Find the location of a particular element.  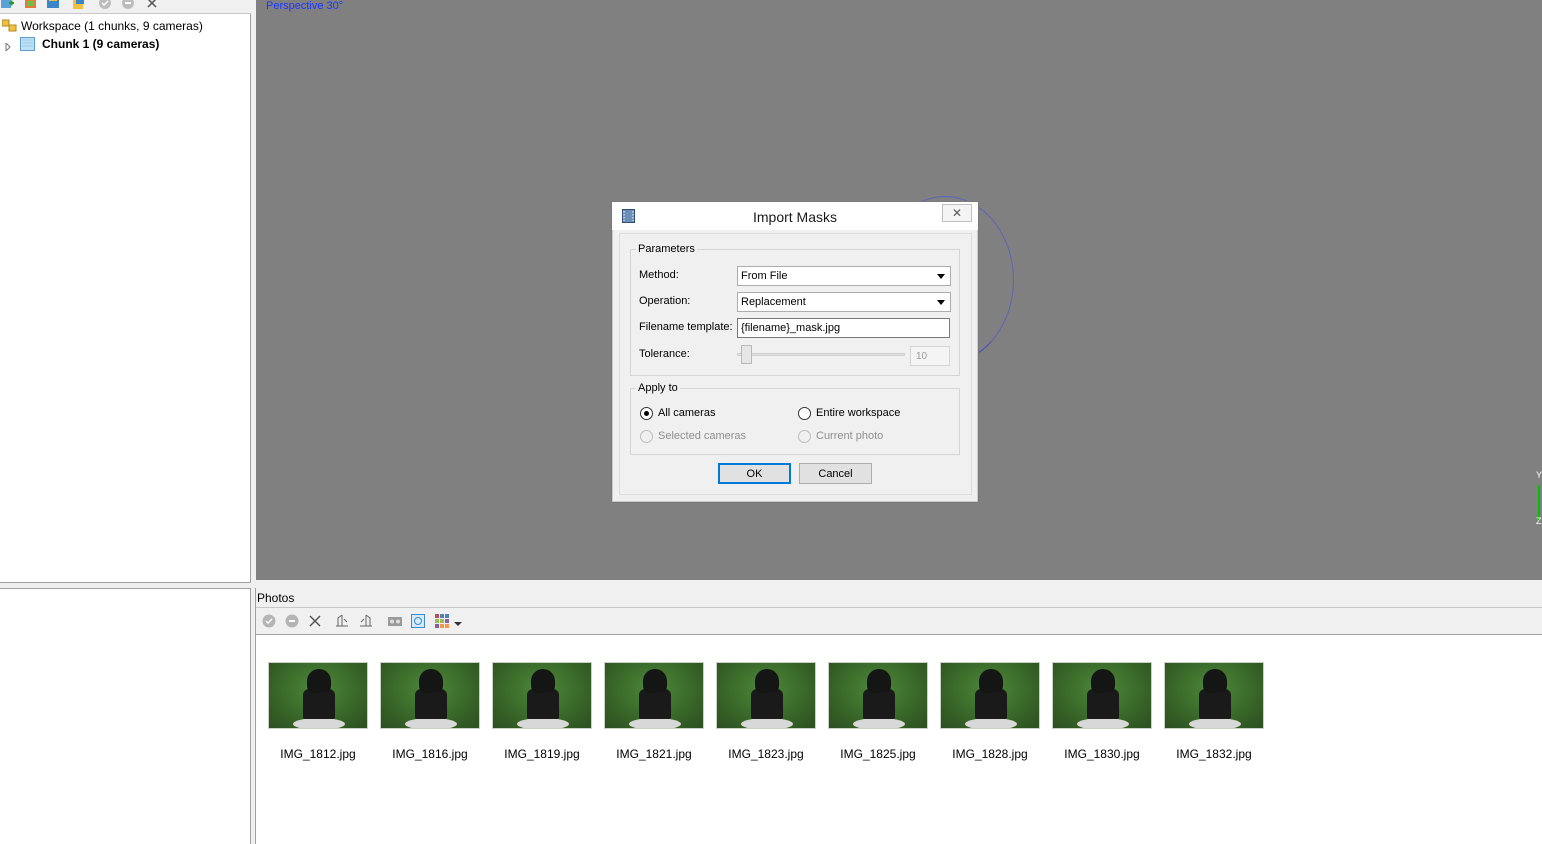

tolerance-value: 10 is located at coordinates (922, 356).